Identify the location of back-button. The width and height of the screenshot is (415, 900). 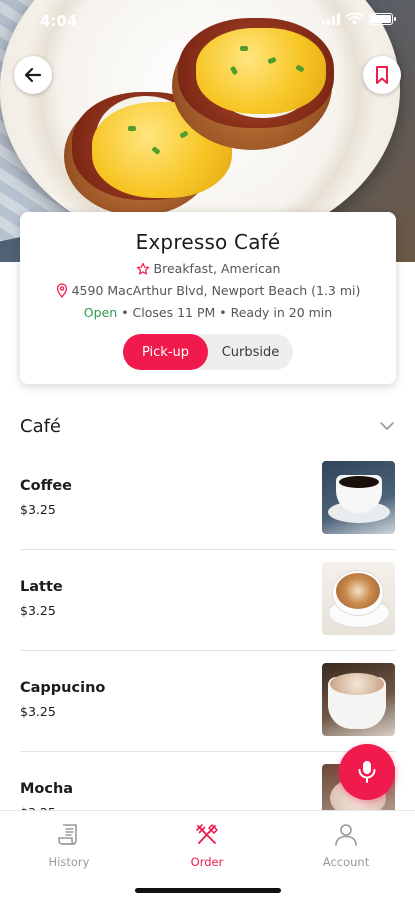
(33, 75).